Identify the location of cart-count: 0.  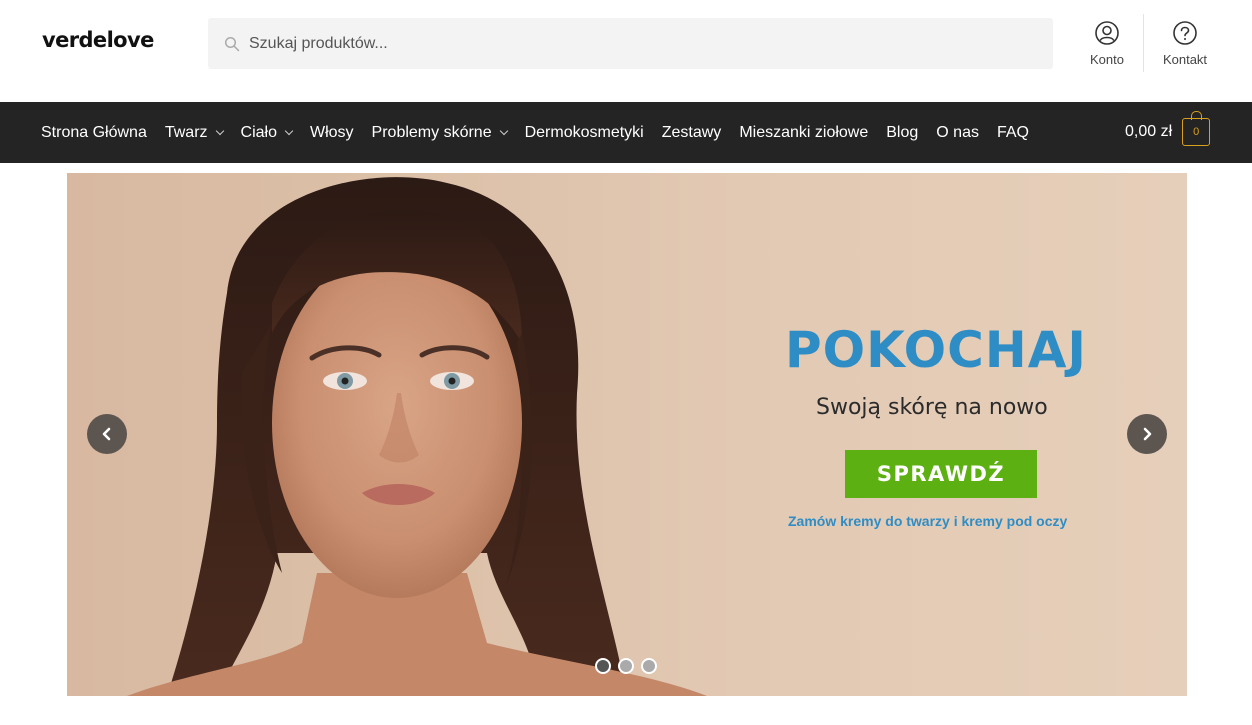
(1196, 132).